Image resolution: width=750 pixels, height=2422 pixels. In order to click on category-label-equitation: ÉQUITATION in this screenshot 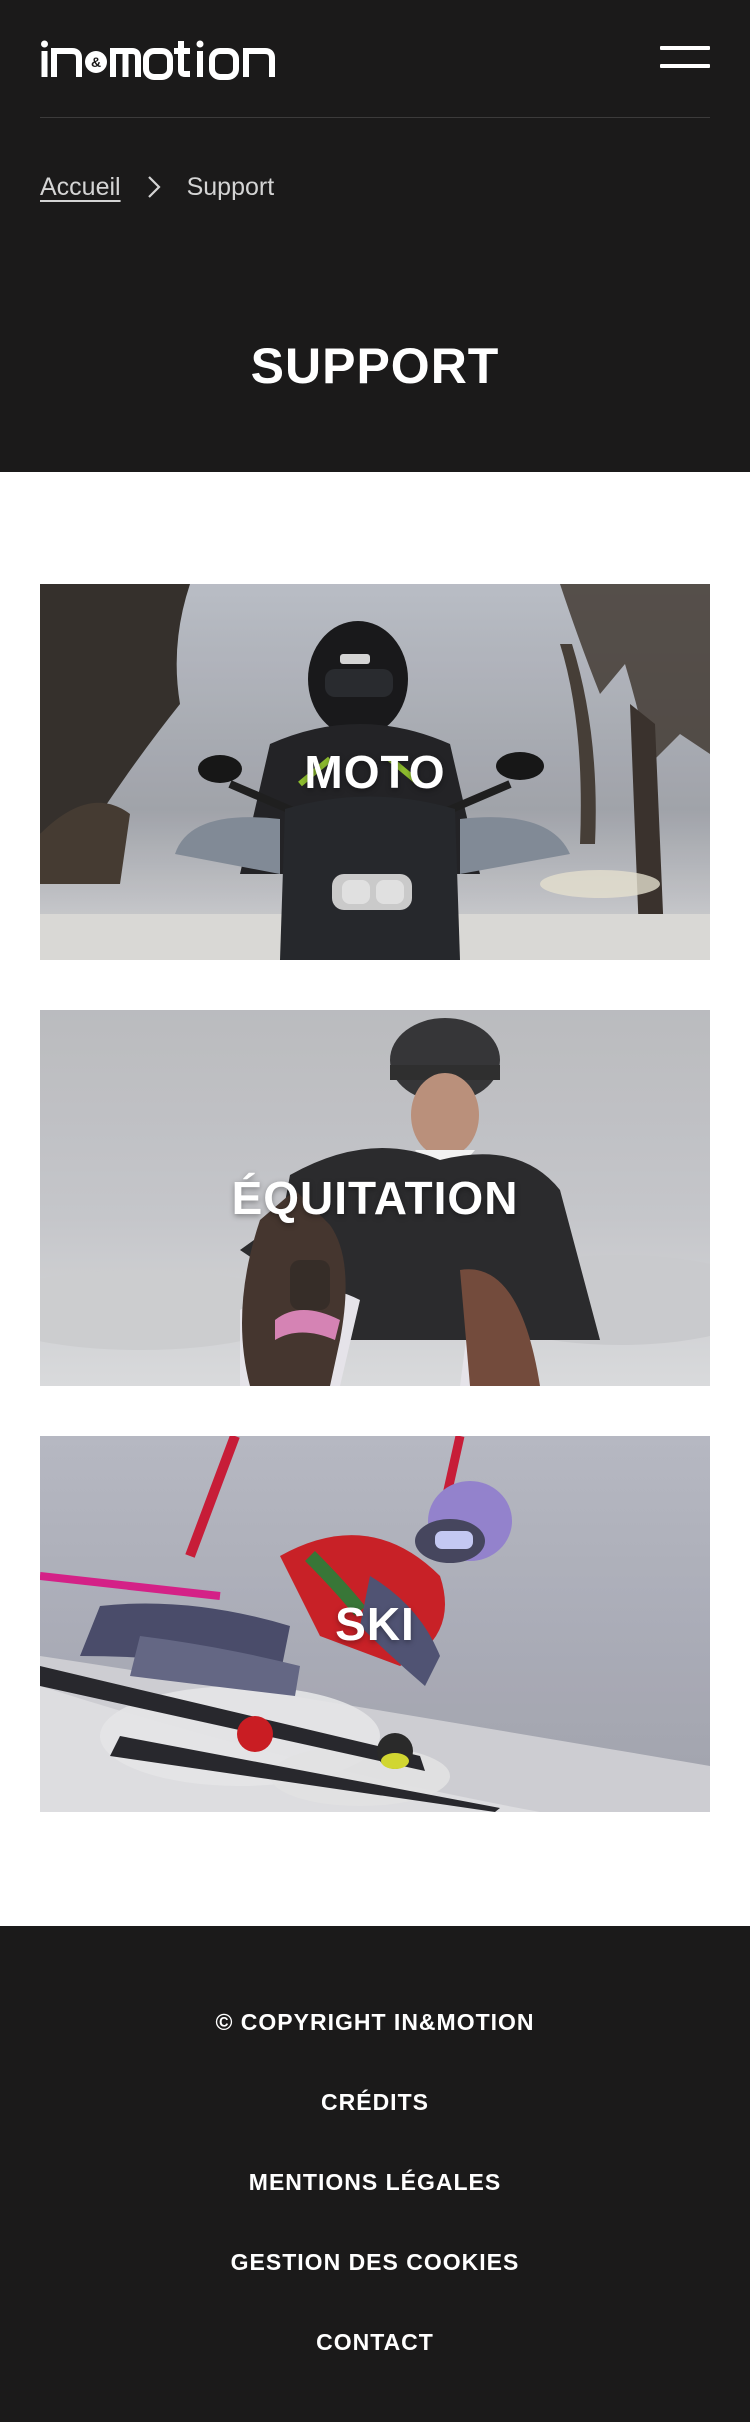, I will do `click(375, 1198)`.